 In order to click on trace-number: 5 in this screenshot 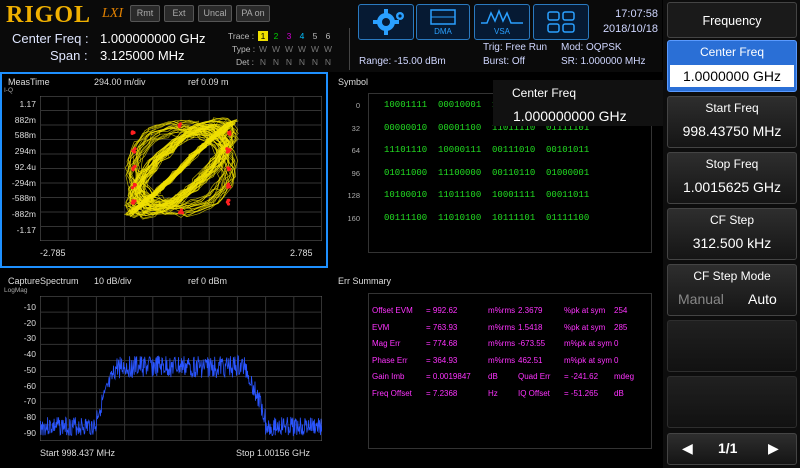, I will do `click(315, 36)`.